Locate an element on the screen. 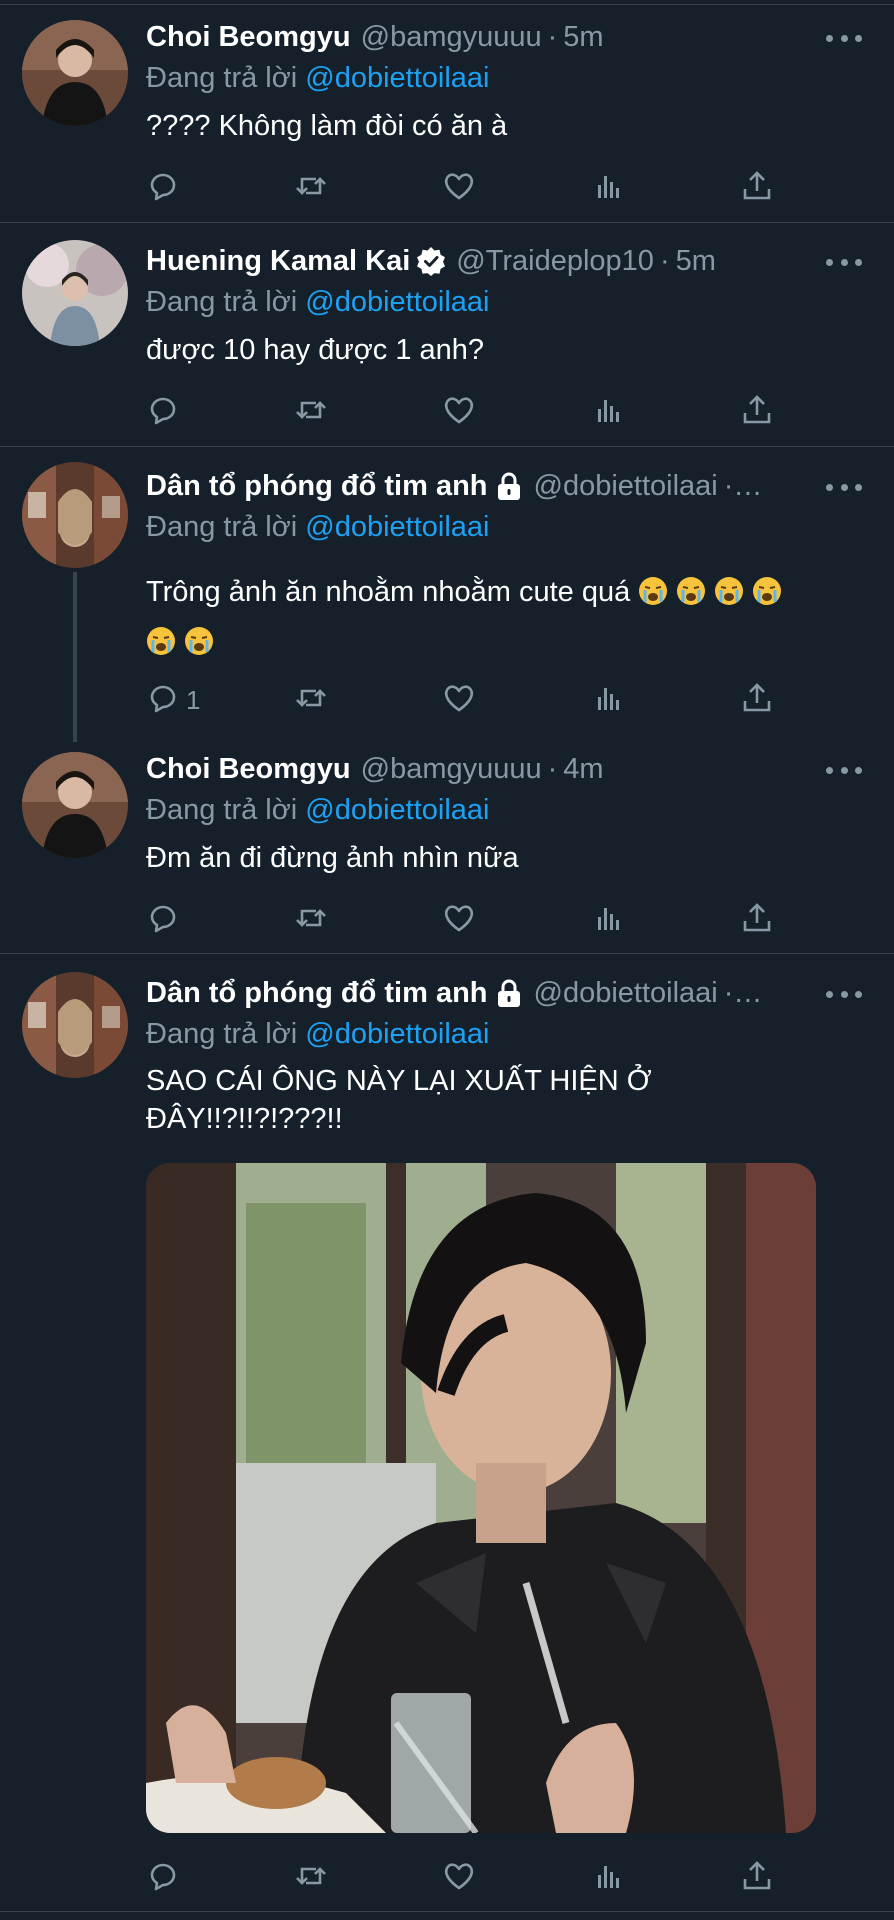 Image resolution: width=894 pixels, height=1920 pixels. tweet-header: Huening Kamal Kai @Traideplop10 · 5m is located at coordinates (508, 261).